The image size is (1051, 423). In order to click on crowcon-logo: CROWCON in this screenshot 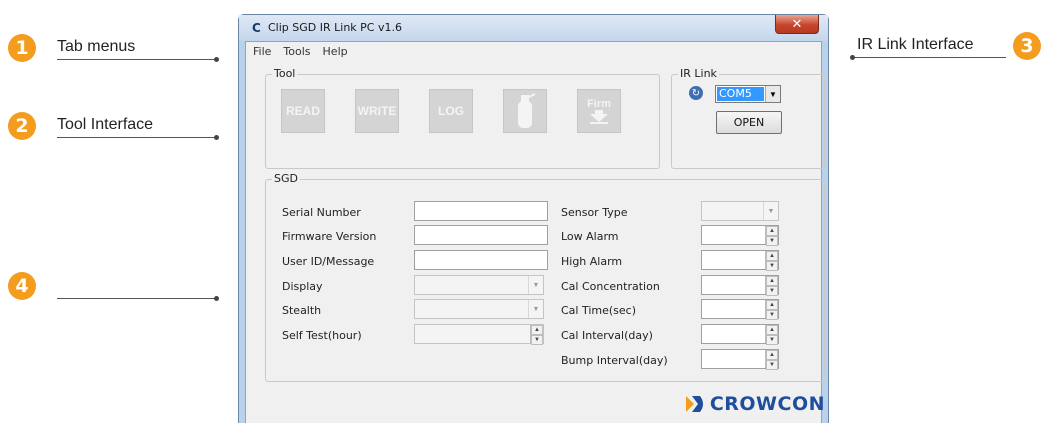, I will do `click(755, 404)`.